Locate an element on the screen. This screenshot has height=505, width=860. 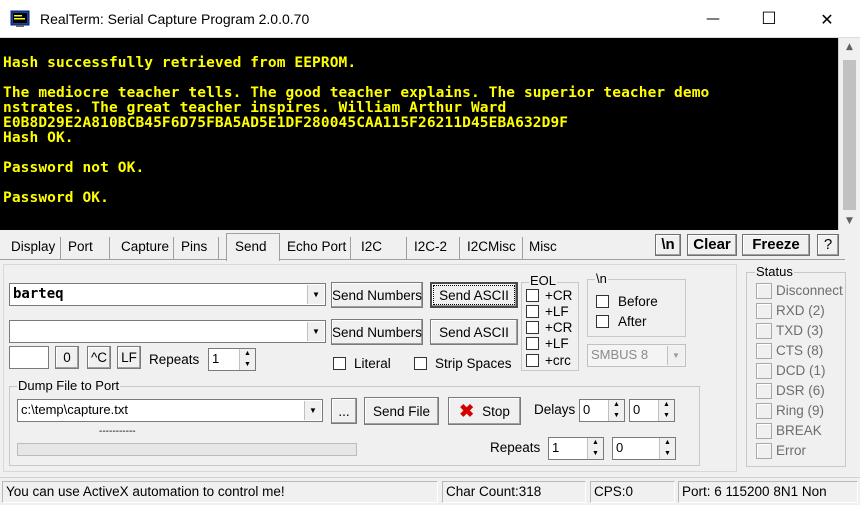
scrollbar-thumb is located at coordinates (849, 135).